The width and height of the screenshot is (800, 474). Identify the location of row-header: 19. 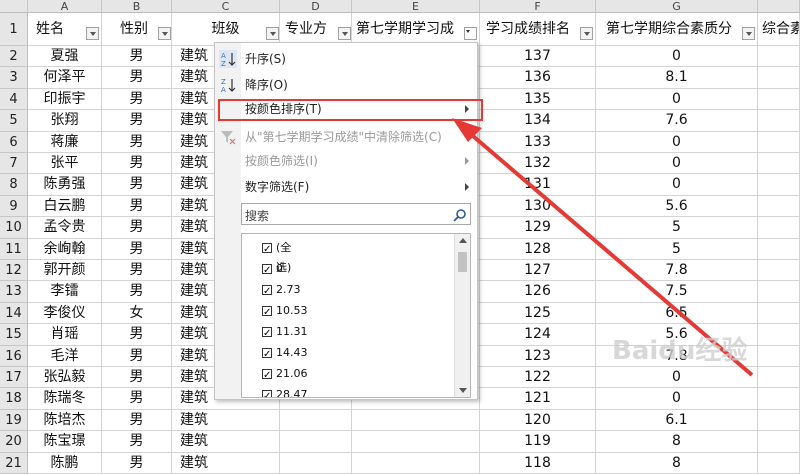
(14, 420).